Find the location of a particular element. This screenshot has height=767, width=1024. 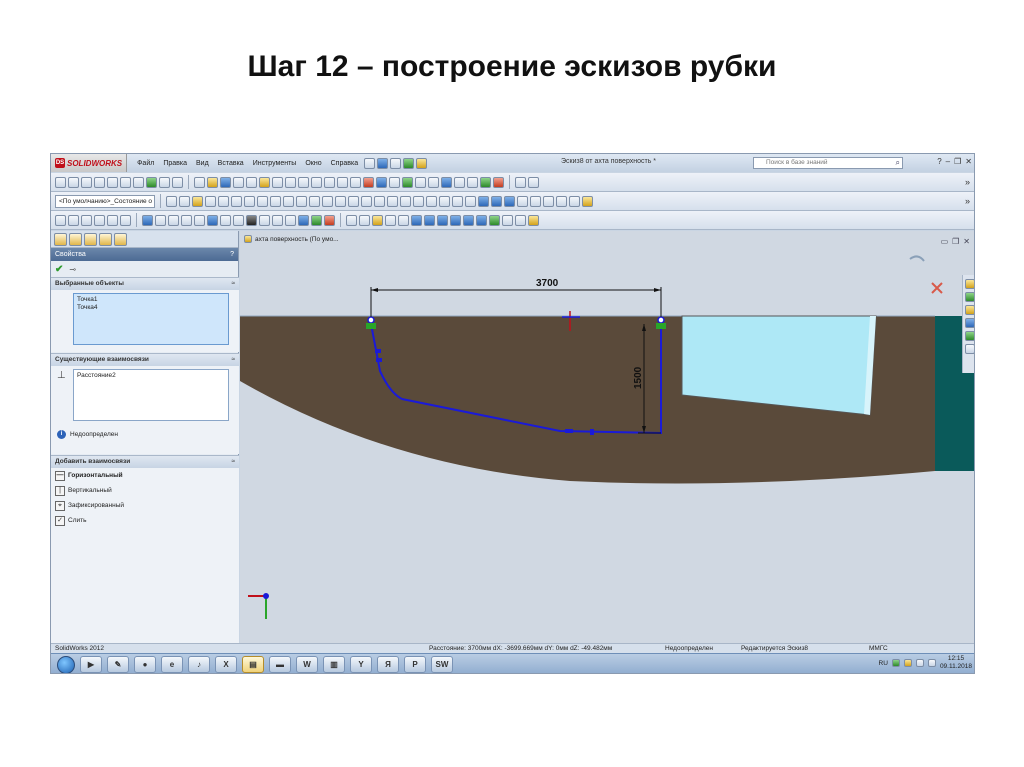

sweep-icon is located at coordinates (303, 182).